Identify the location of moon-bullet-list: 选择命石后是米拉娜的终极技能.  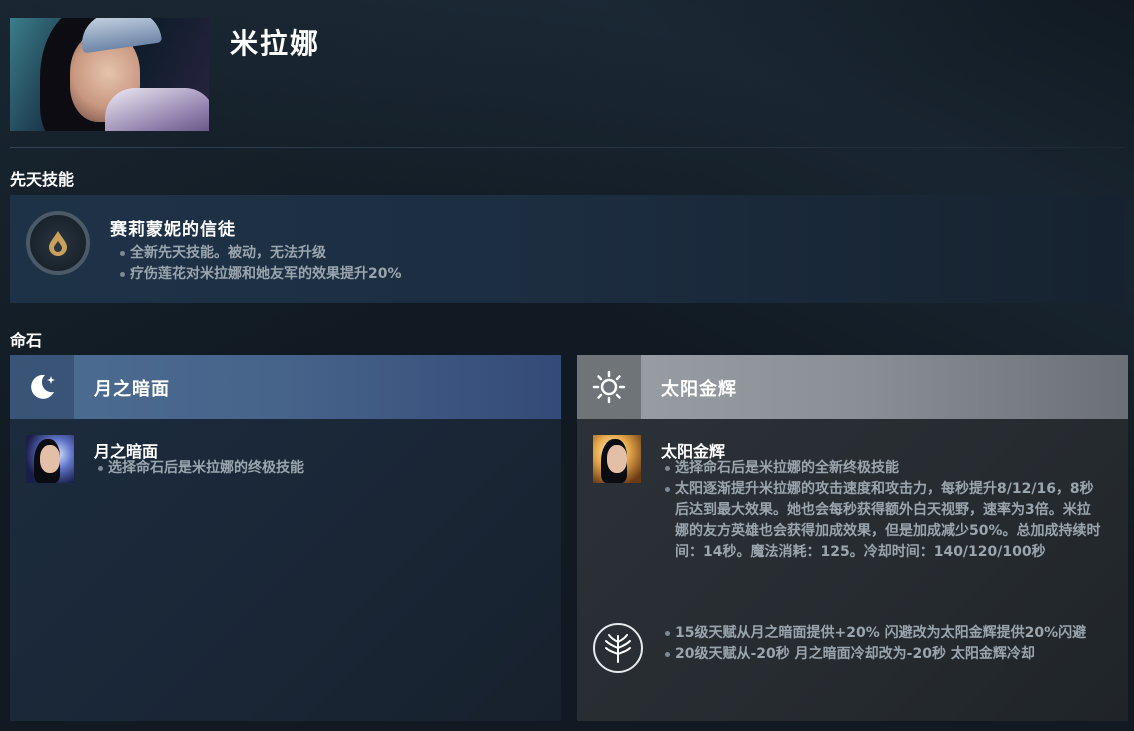
(199, 468).